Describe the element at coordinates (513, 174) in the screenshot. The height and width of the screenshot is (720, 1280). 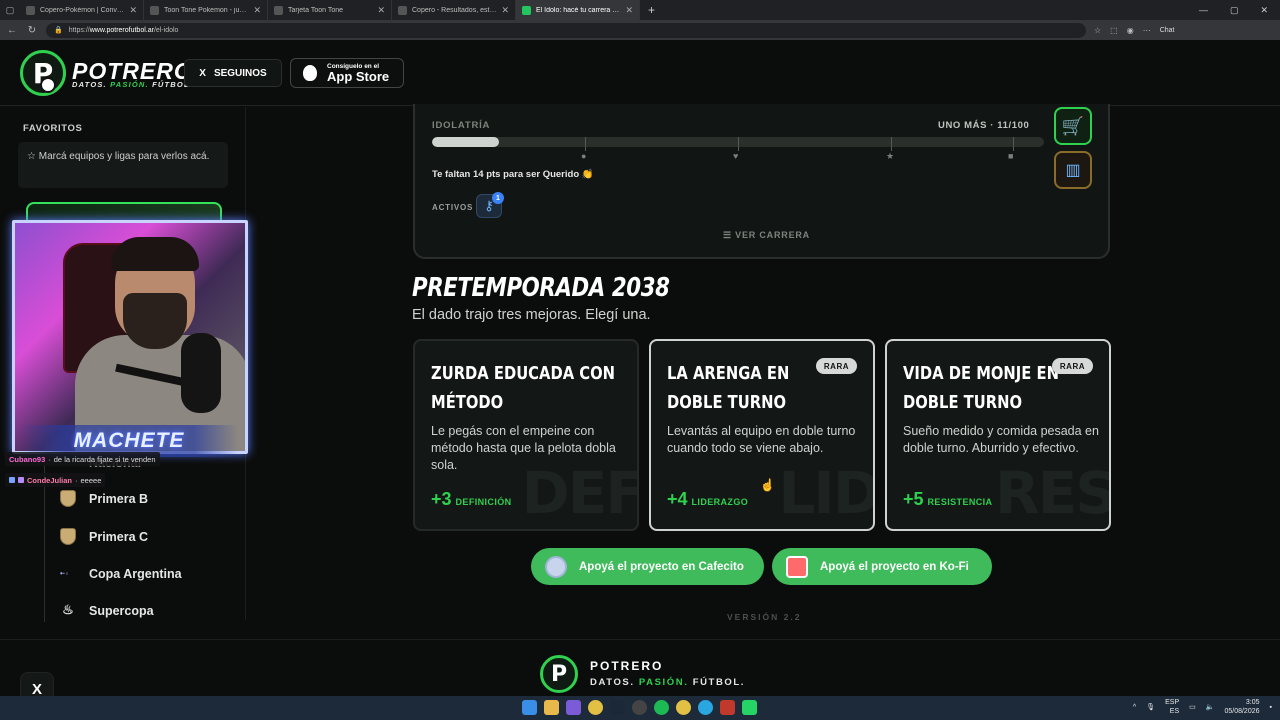
I see `idol-hint: Te faltan 14 pts para ser Querido 👏` at that location.